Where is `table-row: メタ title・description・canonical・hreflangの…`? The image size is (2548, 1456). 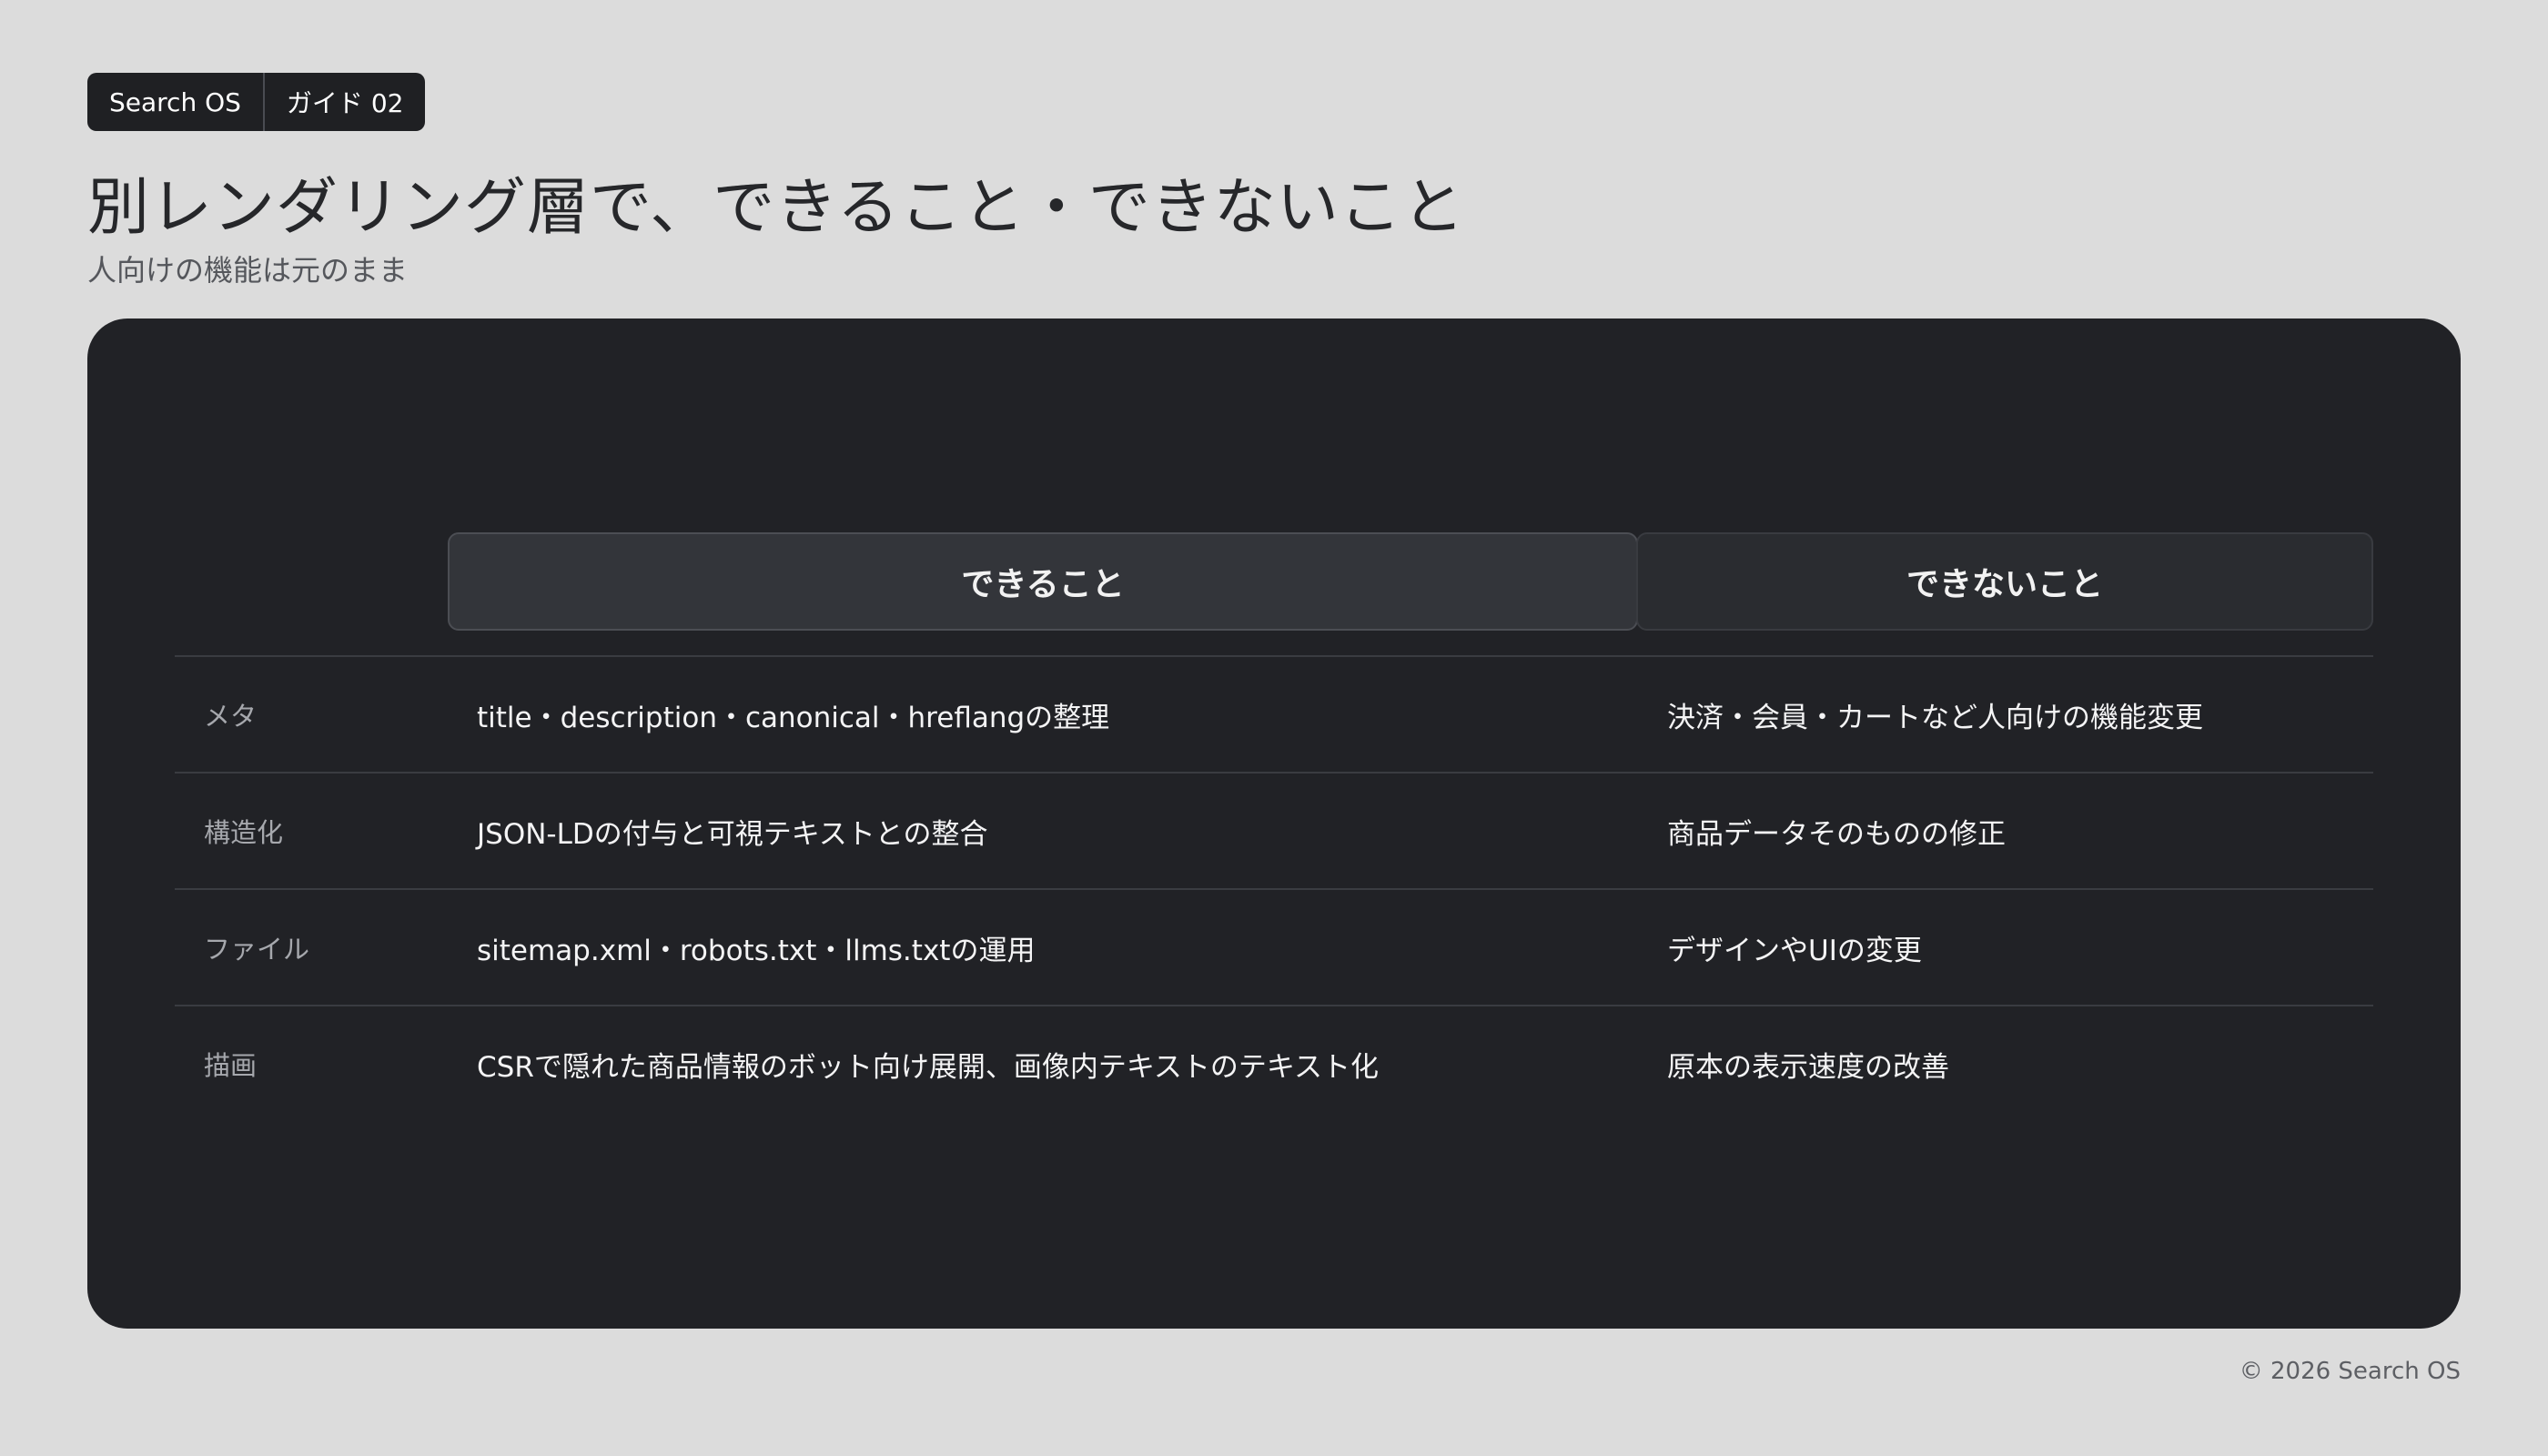
table-row: メタ title・description・canonical・hreflangの… is located at coordinates (1274, 714).